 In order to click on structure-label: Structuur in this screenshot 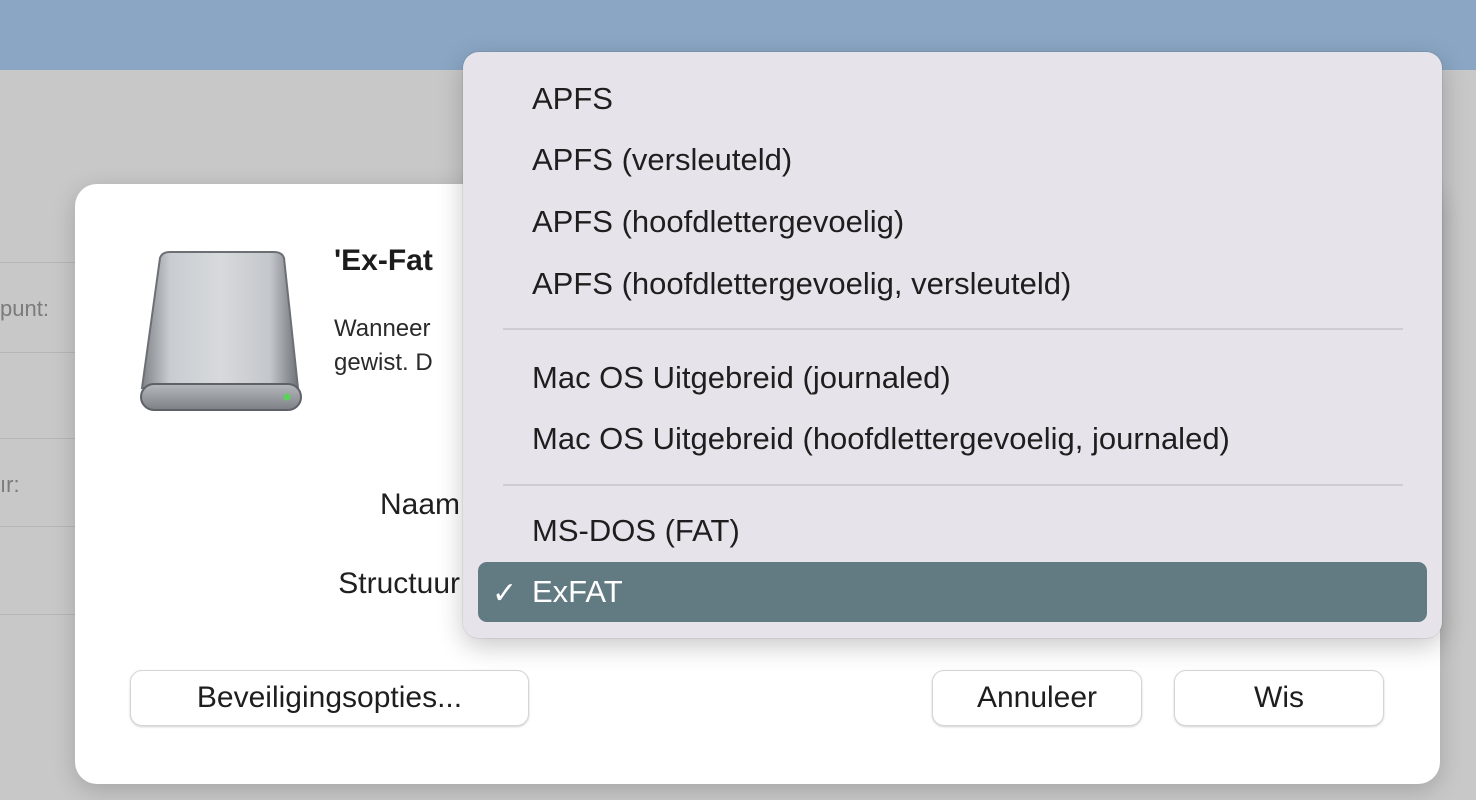, I will do `click(399, 583)`.